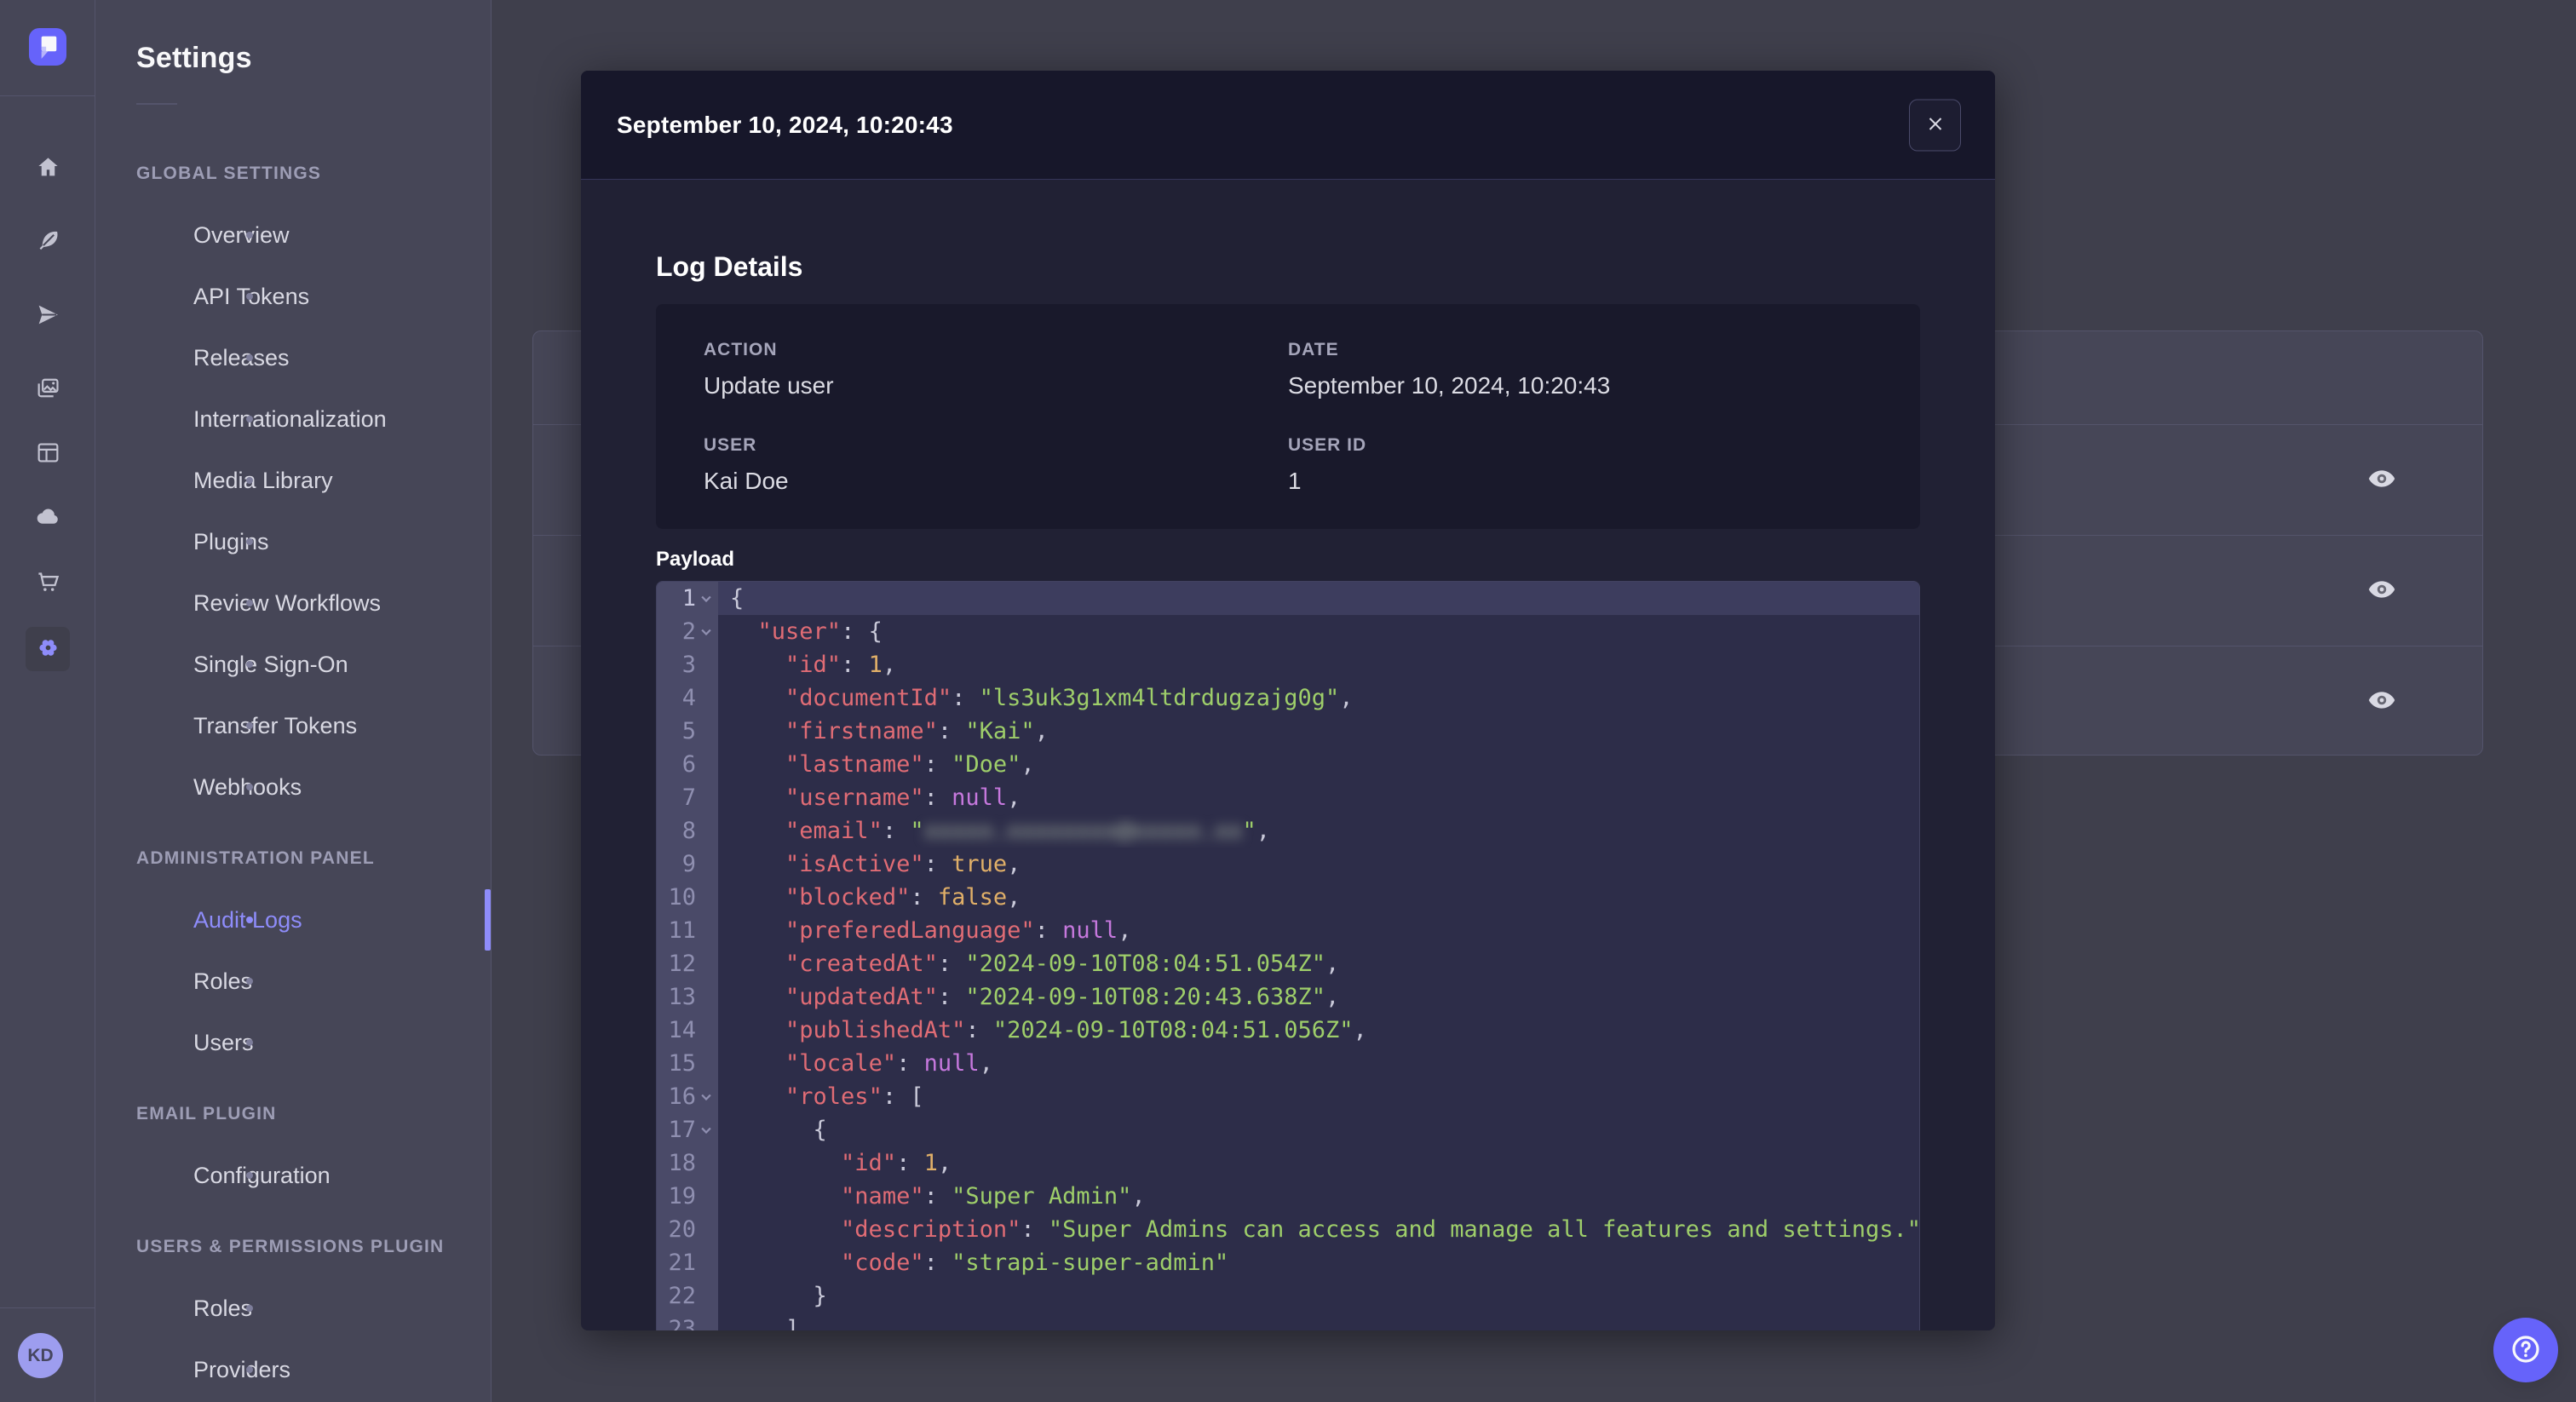 The image size is (2576, 1402). What do you see at coordinates (1288, 831) in the screenshot?
I see `code-line: 8 "email": "xxxxx.xxxxxxxx@xxxxx.xx",` at bounding box center [1288, 831].